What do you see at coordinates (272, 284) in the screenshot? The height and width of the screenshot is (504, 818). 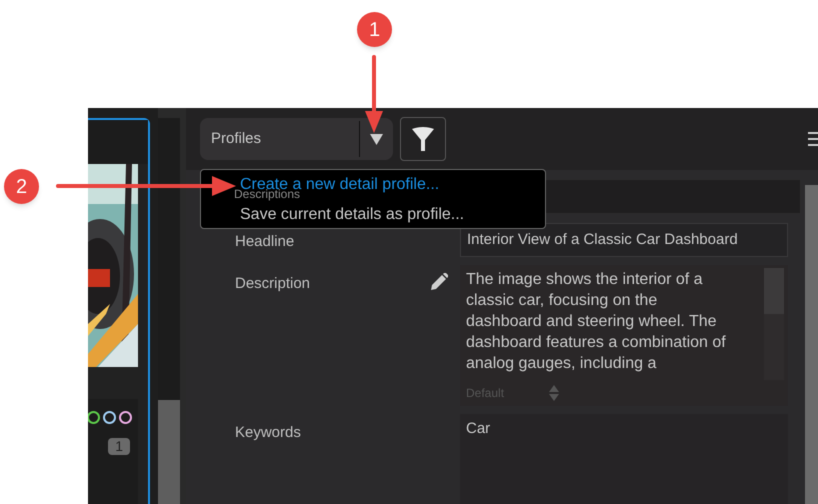 I see `field-label: Description` at bounding box center [272, 284].